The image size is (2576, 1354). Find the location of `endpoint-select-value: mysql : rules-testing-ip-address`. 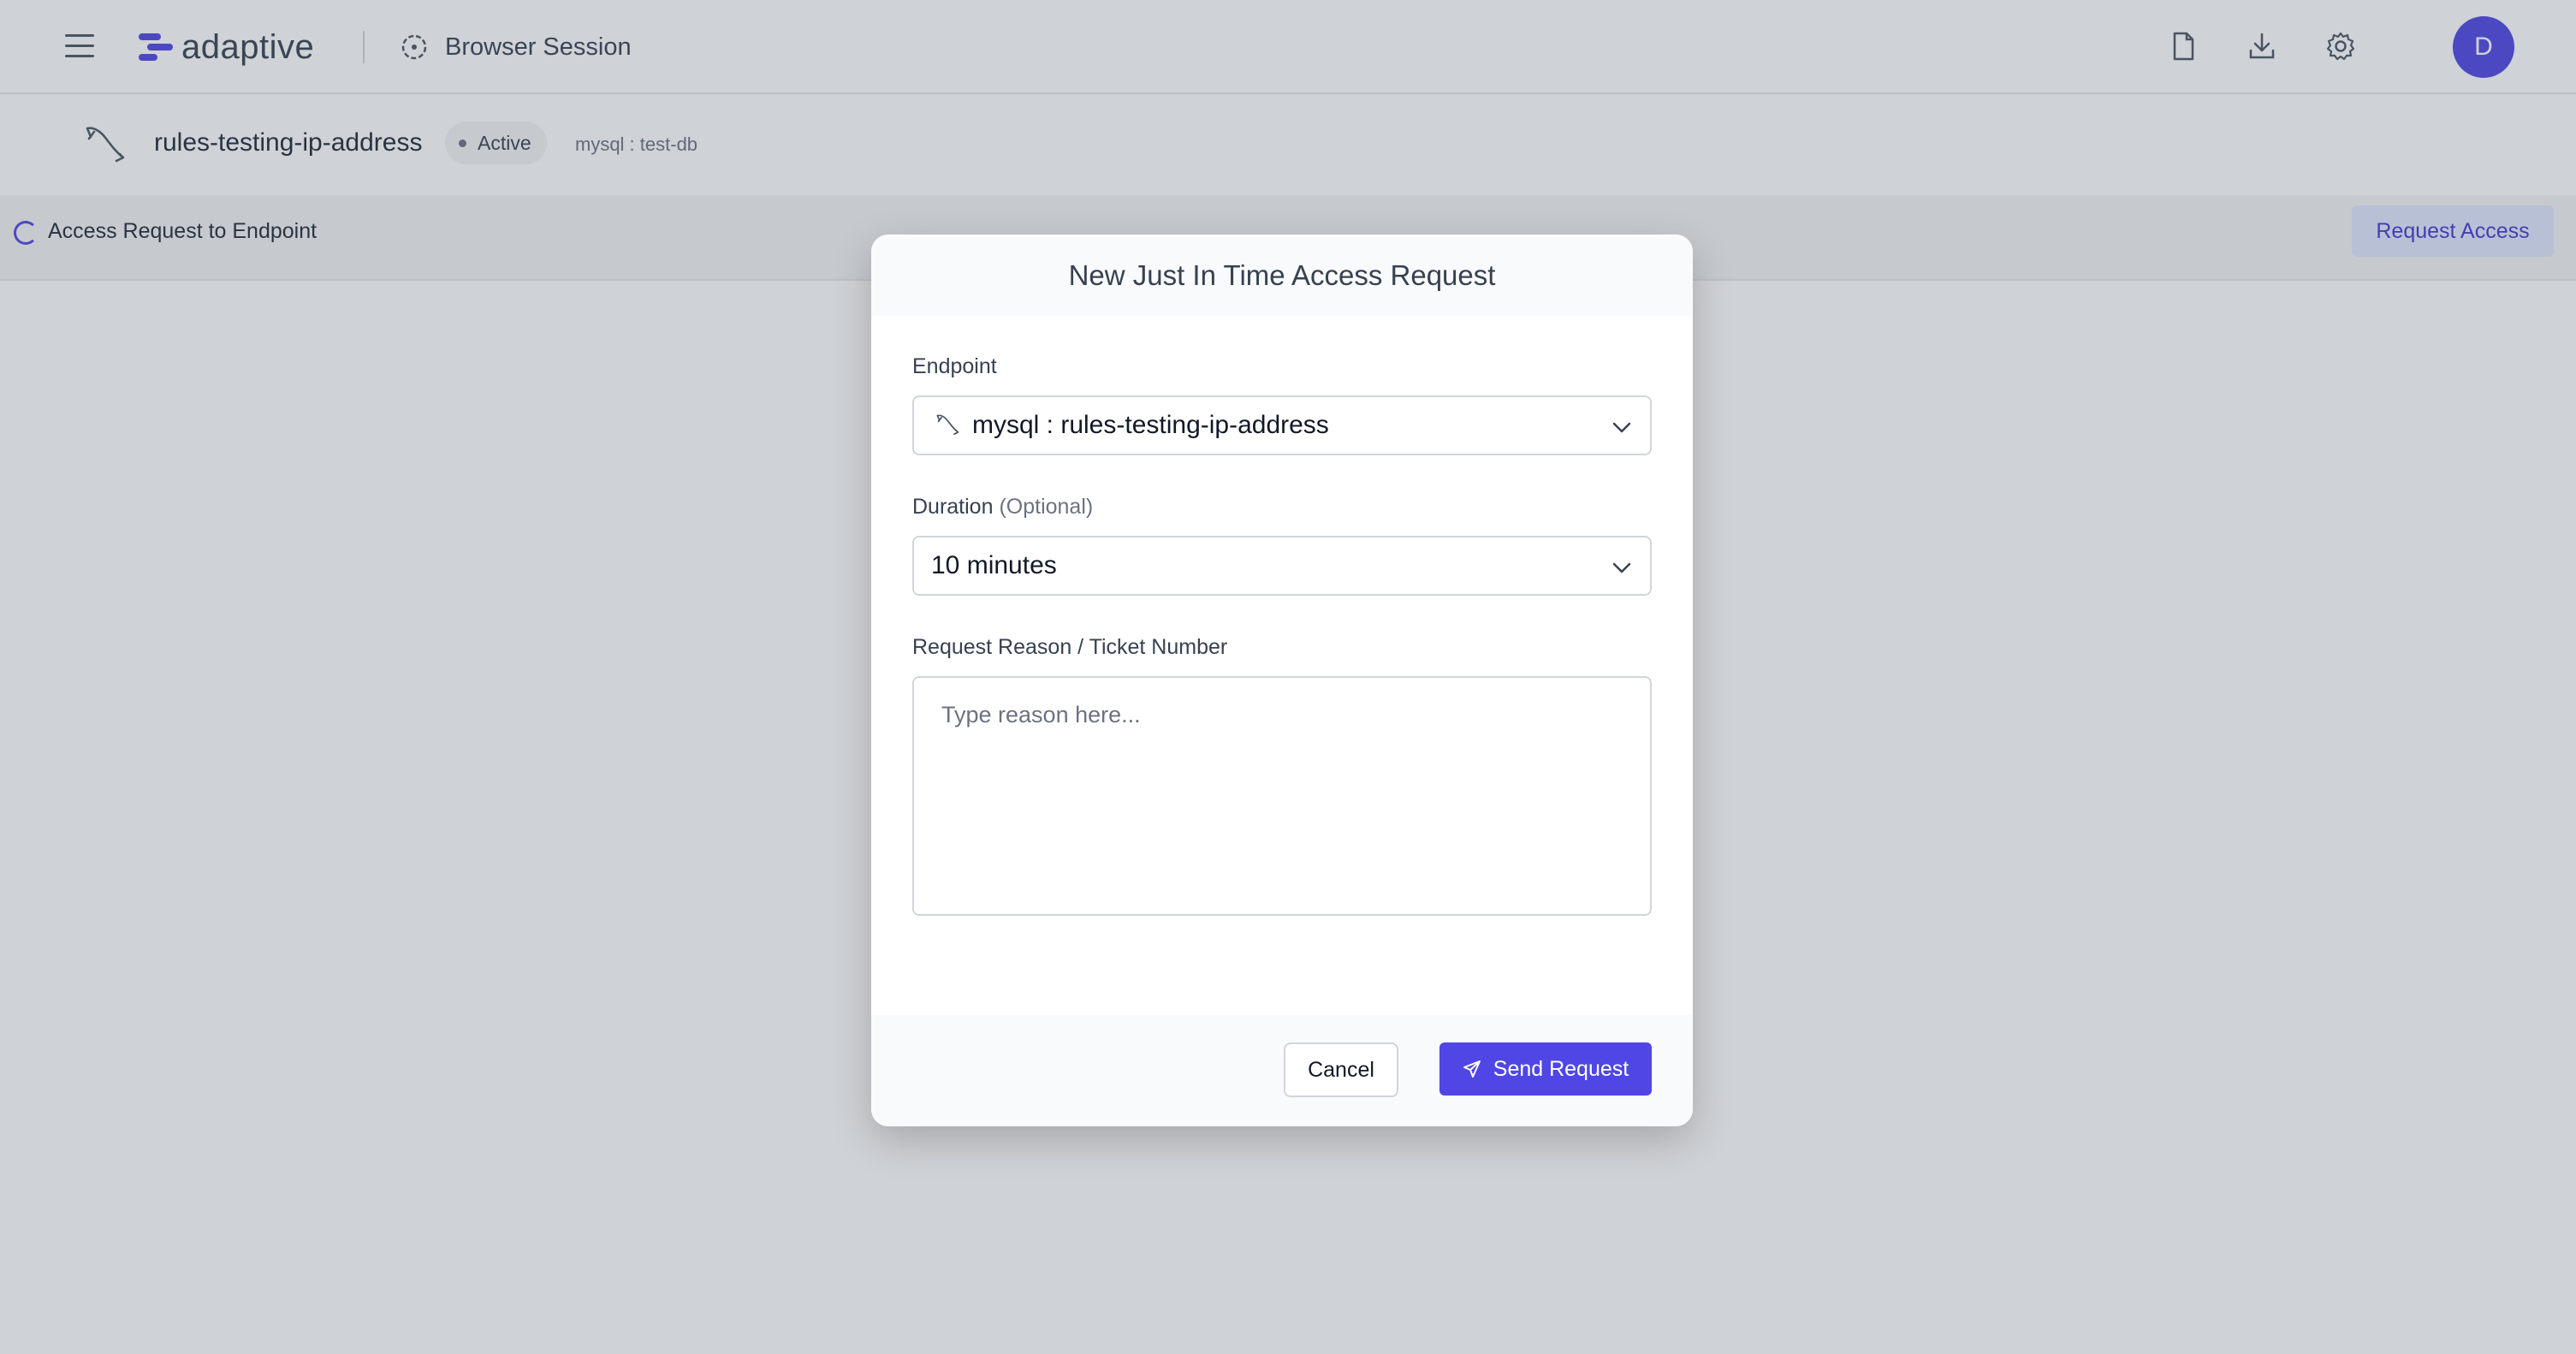

endpoint-select-value: mysql : rules-testing-ip-address is located at coordinates (1150, 425).